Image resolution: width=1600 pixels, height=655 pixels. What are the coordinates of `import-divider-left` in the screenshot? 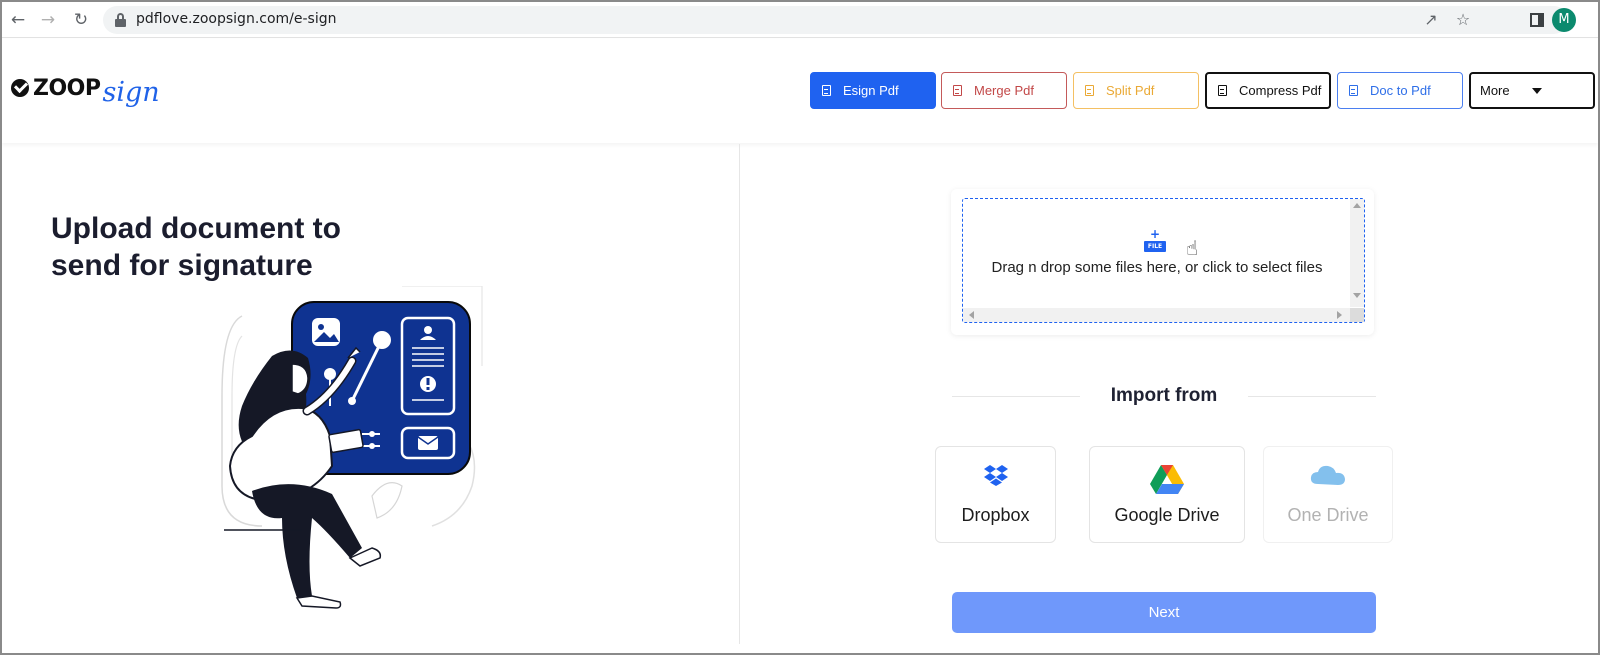 It's located at (1016, 396).